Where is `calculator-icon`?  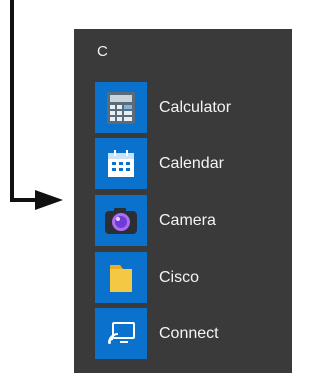 calculator-icon is located at coordinates (121, 107).